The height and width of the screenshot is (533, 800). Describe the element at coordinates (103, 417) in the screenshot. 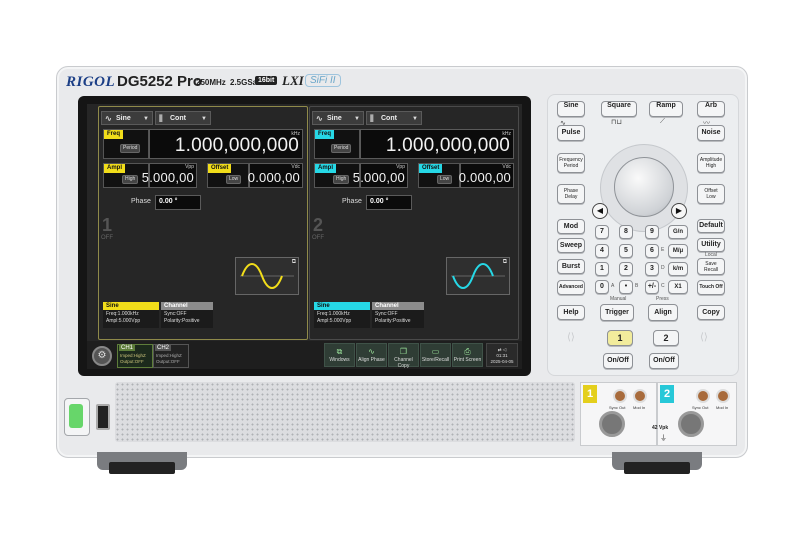

I see `usb-port` at that location.